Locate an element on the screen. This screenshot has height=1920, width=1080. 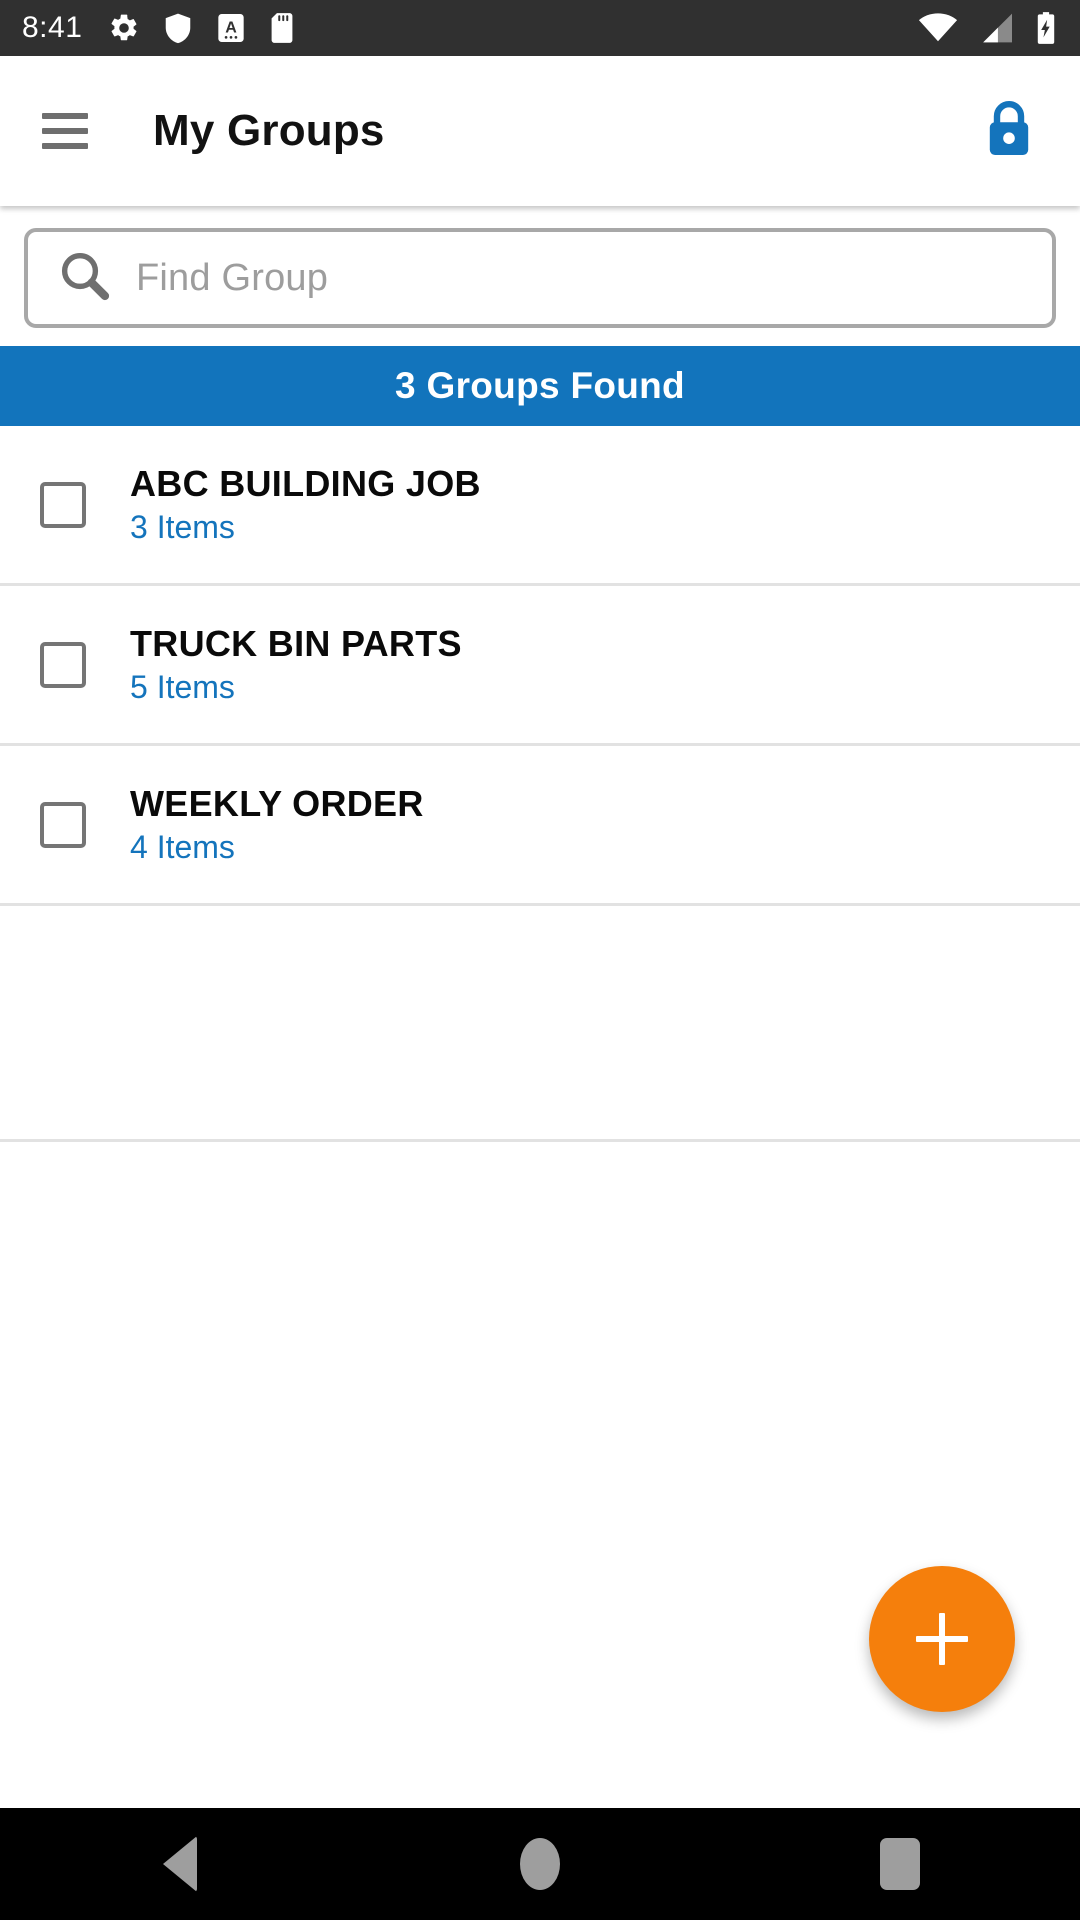
group-text: ABC BUILDING JOB 3 Items is located at coordinates (305, 503).